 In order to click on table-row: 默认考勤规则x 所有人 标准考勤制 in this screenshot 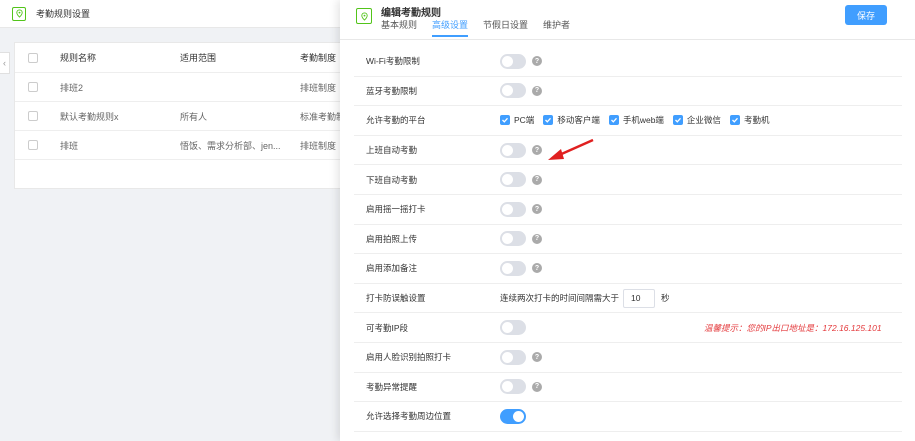, I will do `click(184, 116)`.